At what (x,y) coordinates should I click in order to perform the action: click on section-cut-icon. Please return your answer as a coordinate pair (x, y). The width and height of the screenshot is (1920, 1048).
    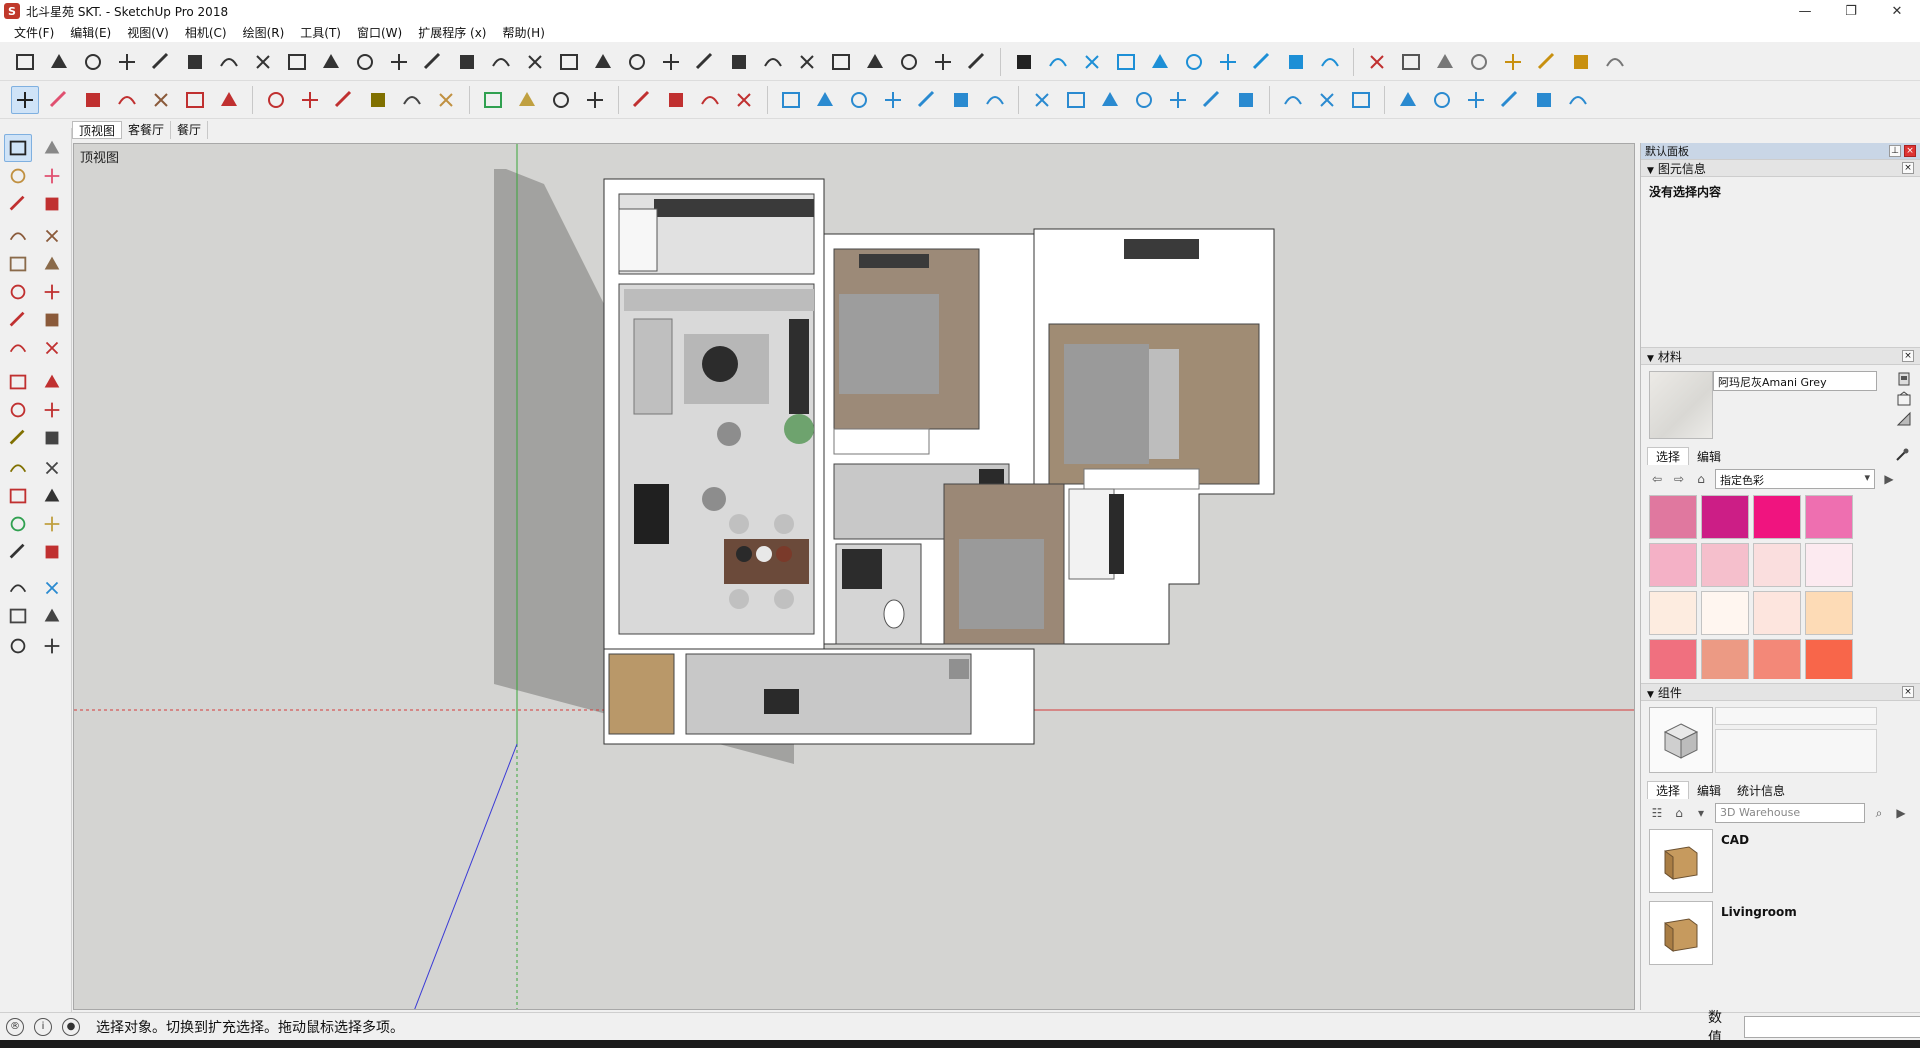
    Looking at the image, I should click on (1327, 100).